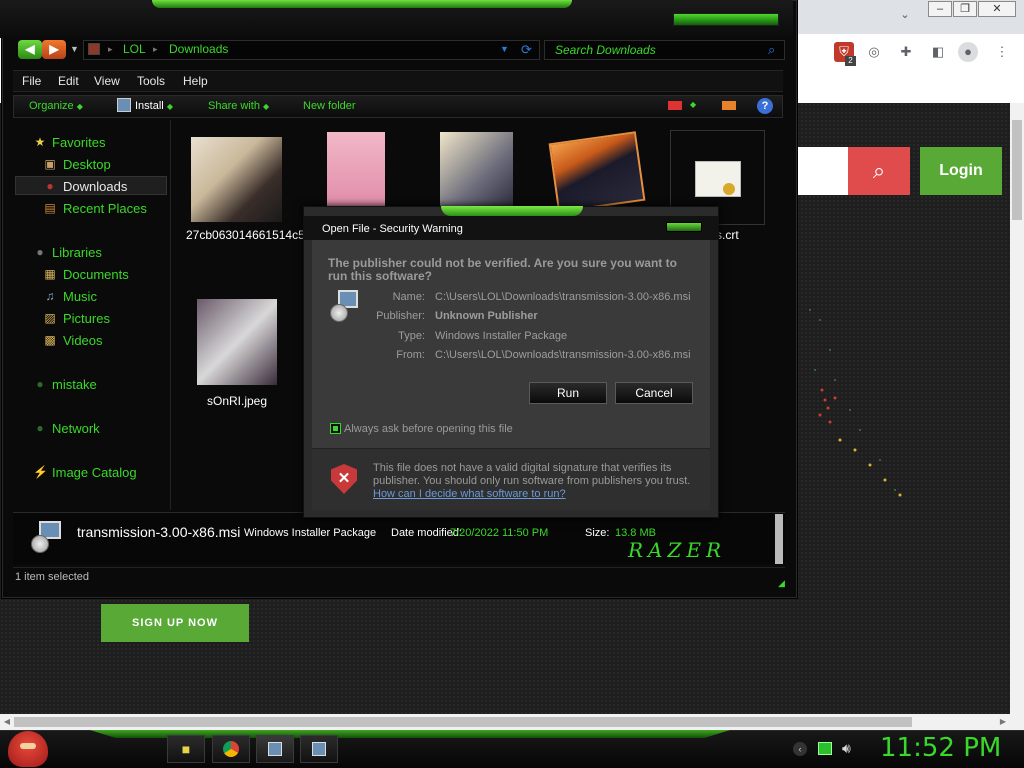 This screenshot has height=768, width=1024. What do you see at coordinates (938, 52) in the screenshot?
I see `sidepanel-icon: ◧` at bounding box center [938, 52].